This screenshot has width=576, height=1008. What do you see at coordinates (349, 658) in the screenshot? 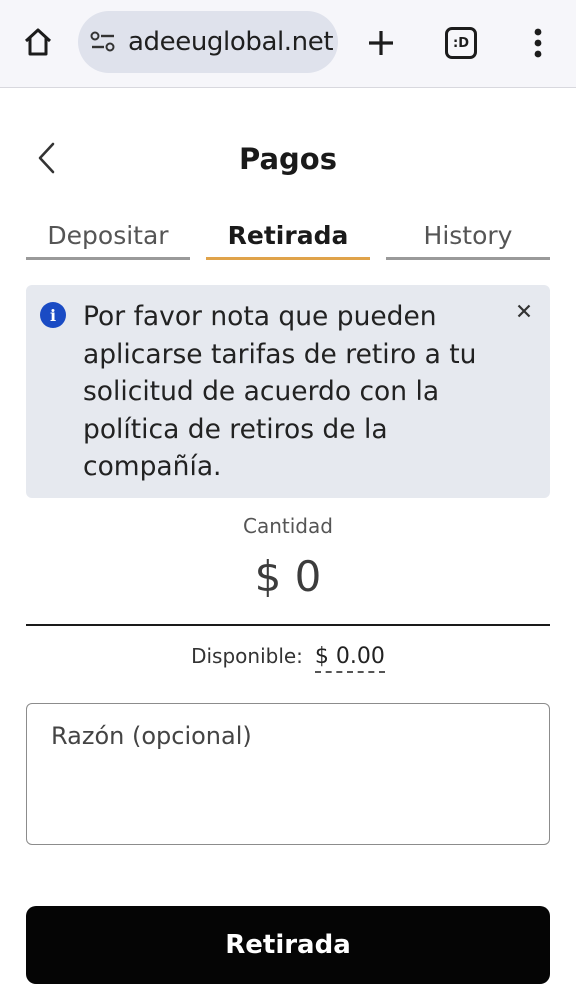
I see `available-value: $ 0.00` at bounding box center [349, 658].